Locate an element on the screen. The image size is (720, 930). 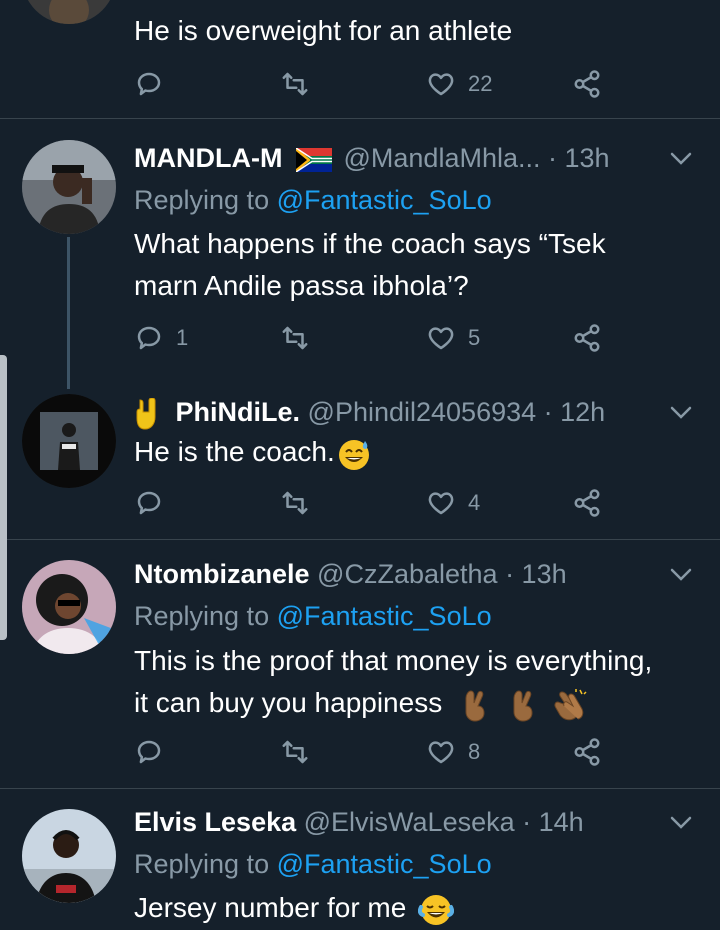
like-button: 22 is located at coordinates (459, 84).